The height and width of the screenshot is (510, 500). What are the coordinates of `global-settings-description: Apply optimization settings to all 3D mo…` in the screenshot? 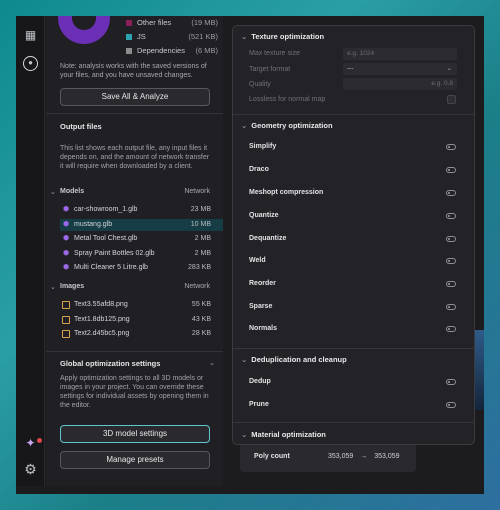 It's located at (134, 392).